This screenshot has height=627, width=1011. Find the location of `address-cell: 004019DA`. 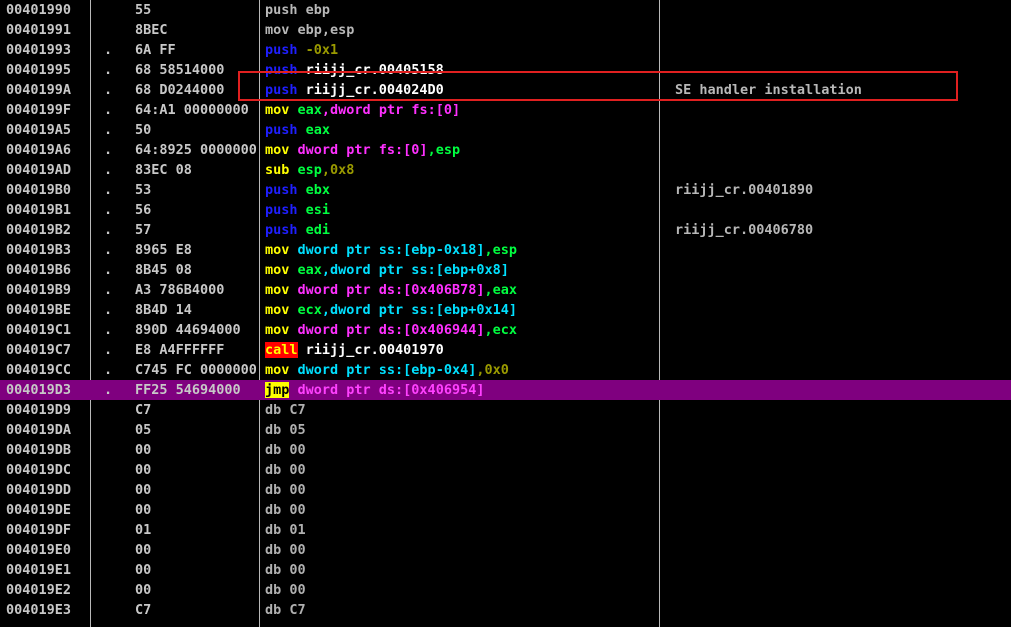

address-cell: 004019DA is located at coordinates (39, 430).